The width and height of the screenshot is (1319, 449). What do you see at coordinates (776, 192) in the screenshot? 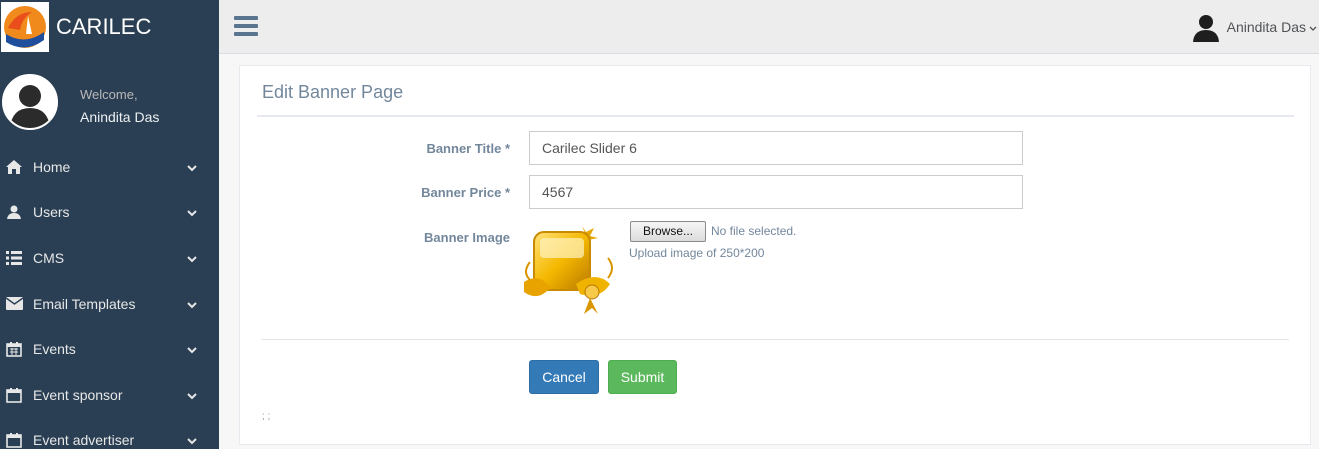
I see `banner-price-input: 4567` at bounding box center [776, 192].